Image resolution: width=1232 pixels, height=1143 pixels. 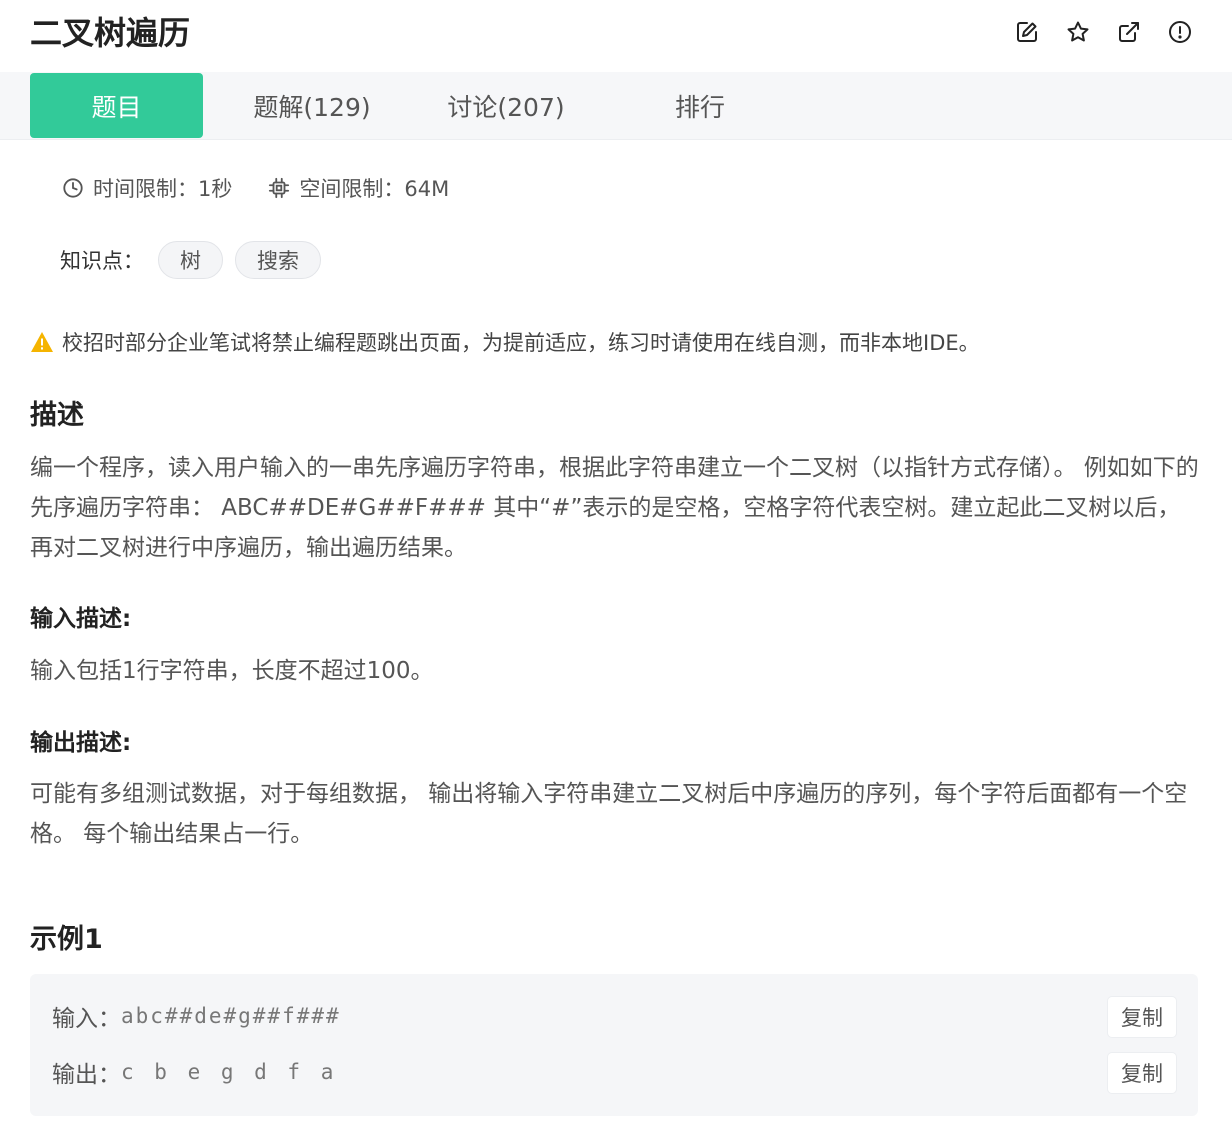 What do you see at coordinates (102, 261) in the screenshot?
I see `knowledge-label: 知识点：` at bounding box center [102, 261].